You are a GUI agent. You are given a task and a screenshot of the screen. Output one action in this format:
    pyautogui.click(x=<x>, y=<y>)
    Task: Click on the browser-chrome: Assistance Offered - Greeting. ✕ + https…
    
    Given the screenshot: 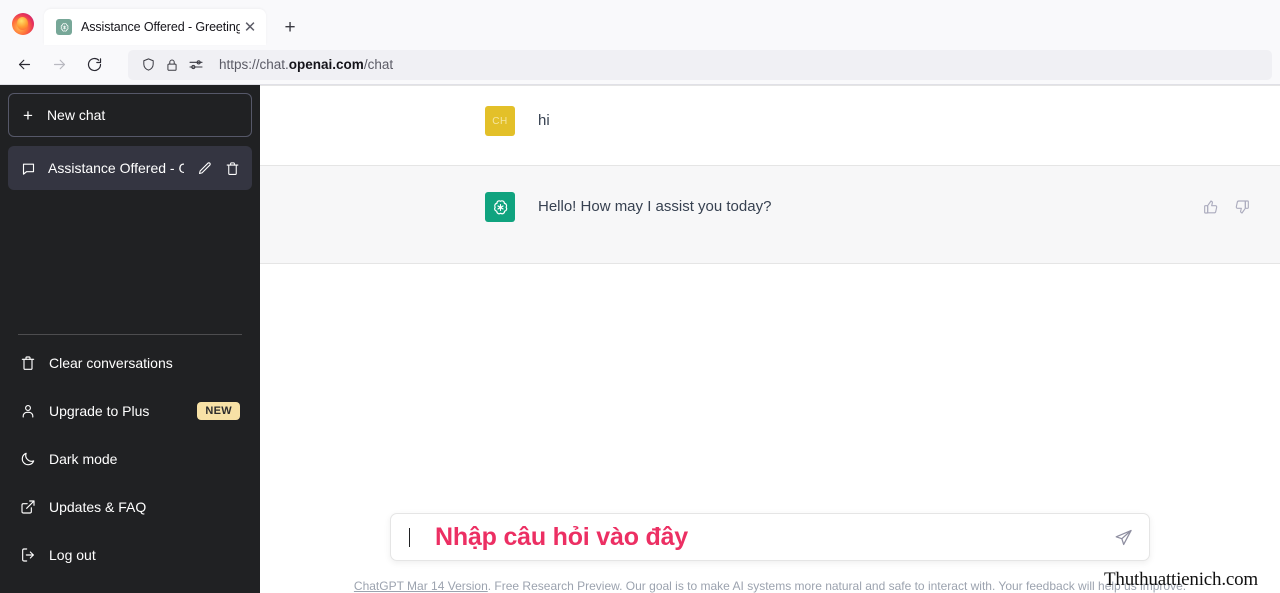 What is the action you would take?
    pyautogui.click(x=640, y=42)
    